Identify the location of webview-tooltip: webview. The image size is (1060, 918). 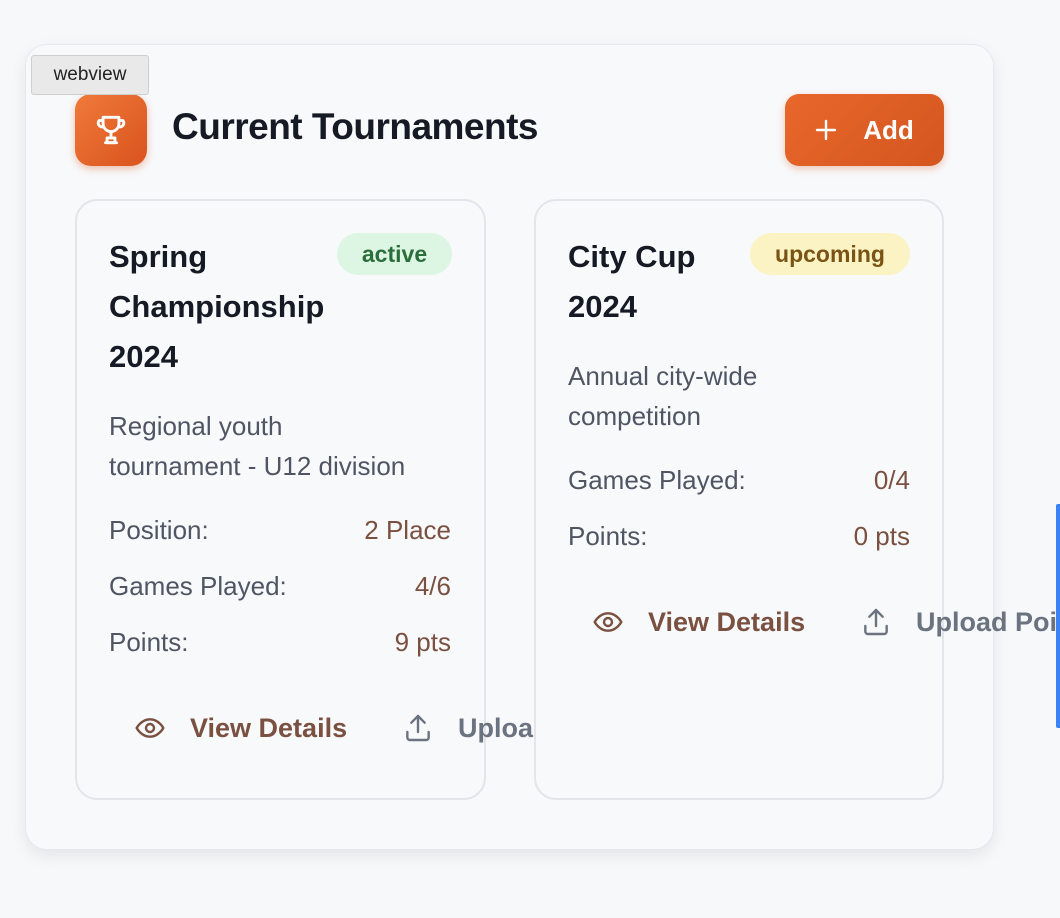
(90, 75).